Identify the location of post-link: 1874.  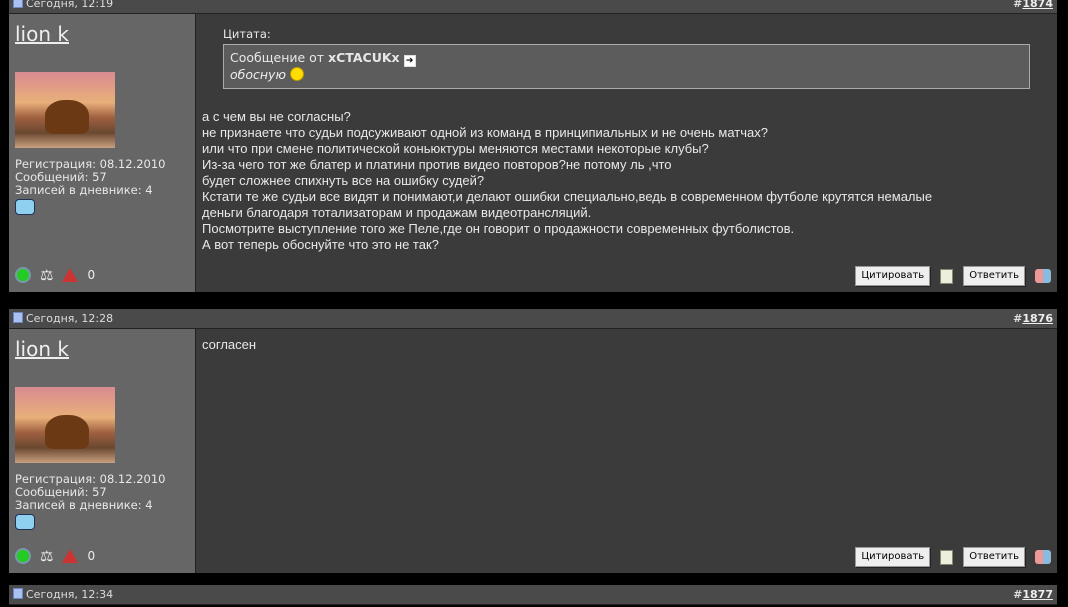
(1037, 5).